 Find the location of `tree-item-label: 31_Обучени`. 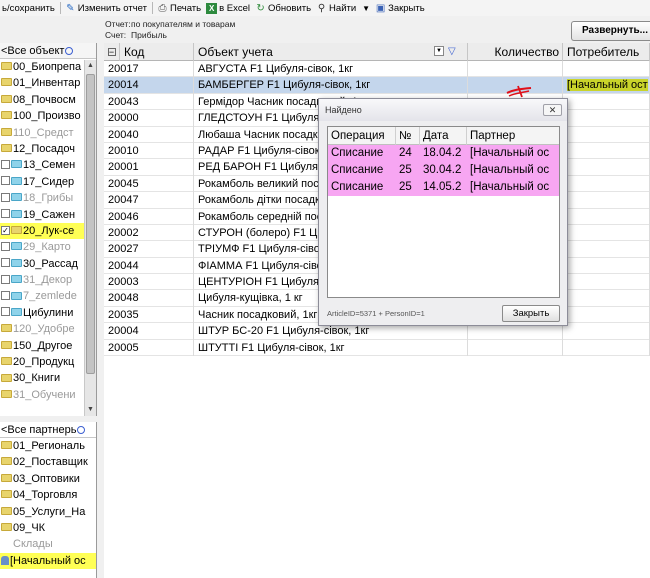

tree-item-label: 31_Обучени is located at coordinates (44, 394).